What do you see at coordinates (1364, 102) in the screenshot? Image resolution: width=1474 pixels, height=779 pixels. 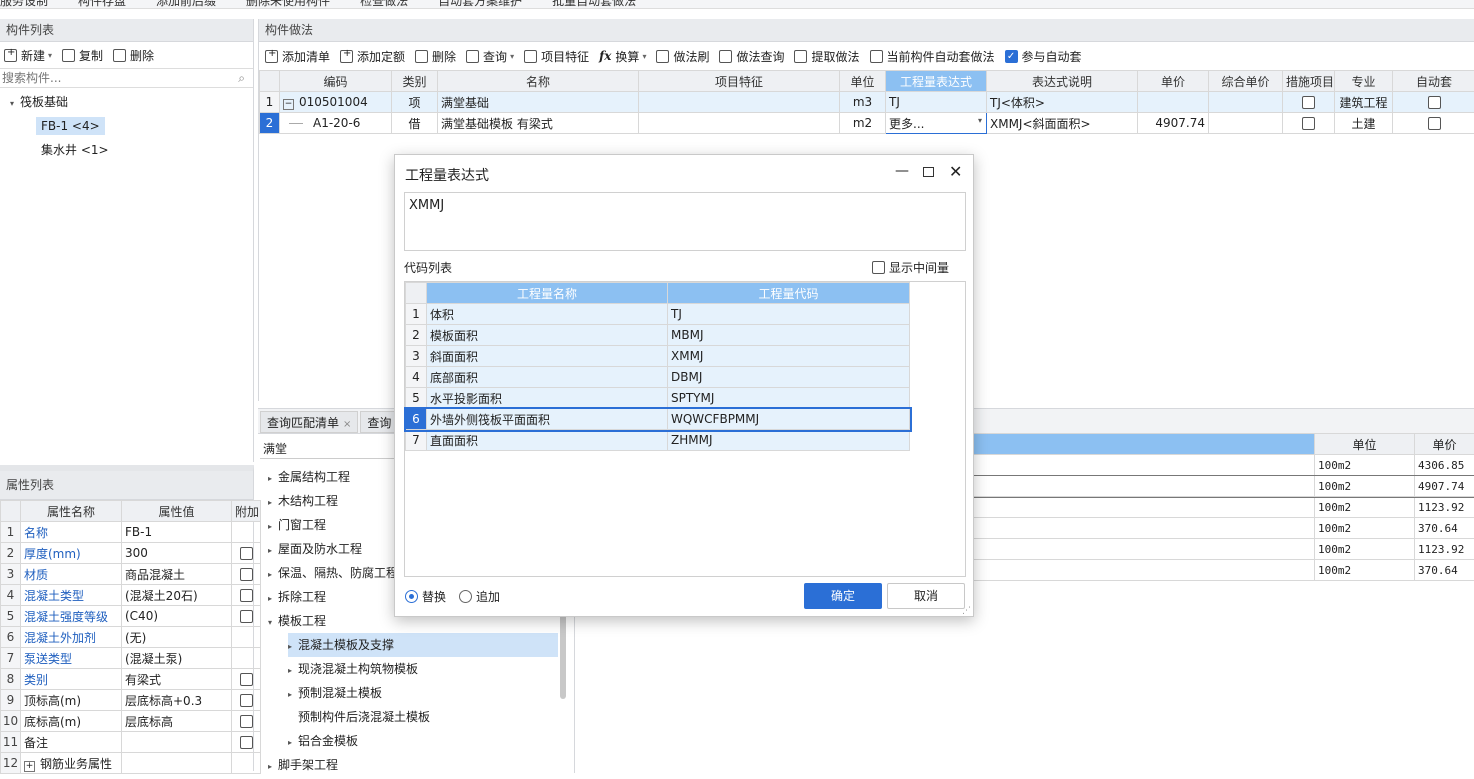 I see `major-cell: 建筑工程` at bounding box center [1364, 102].